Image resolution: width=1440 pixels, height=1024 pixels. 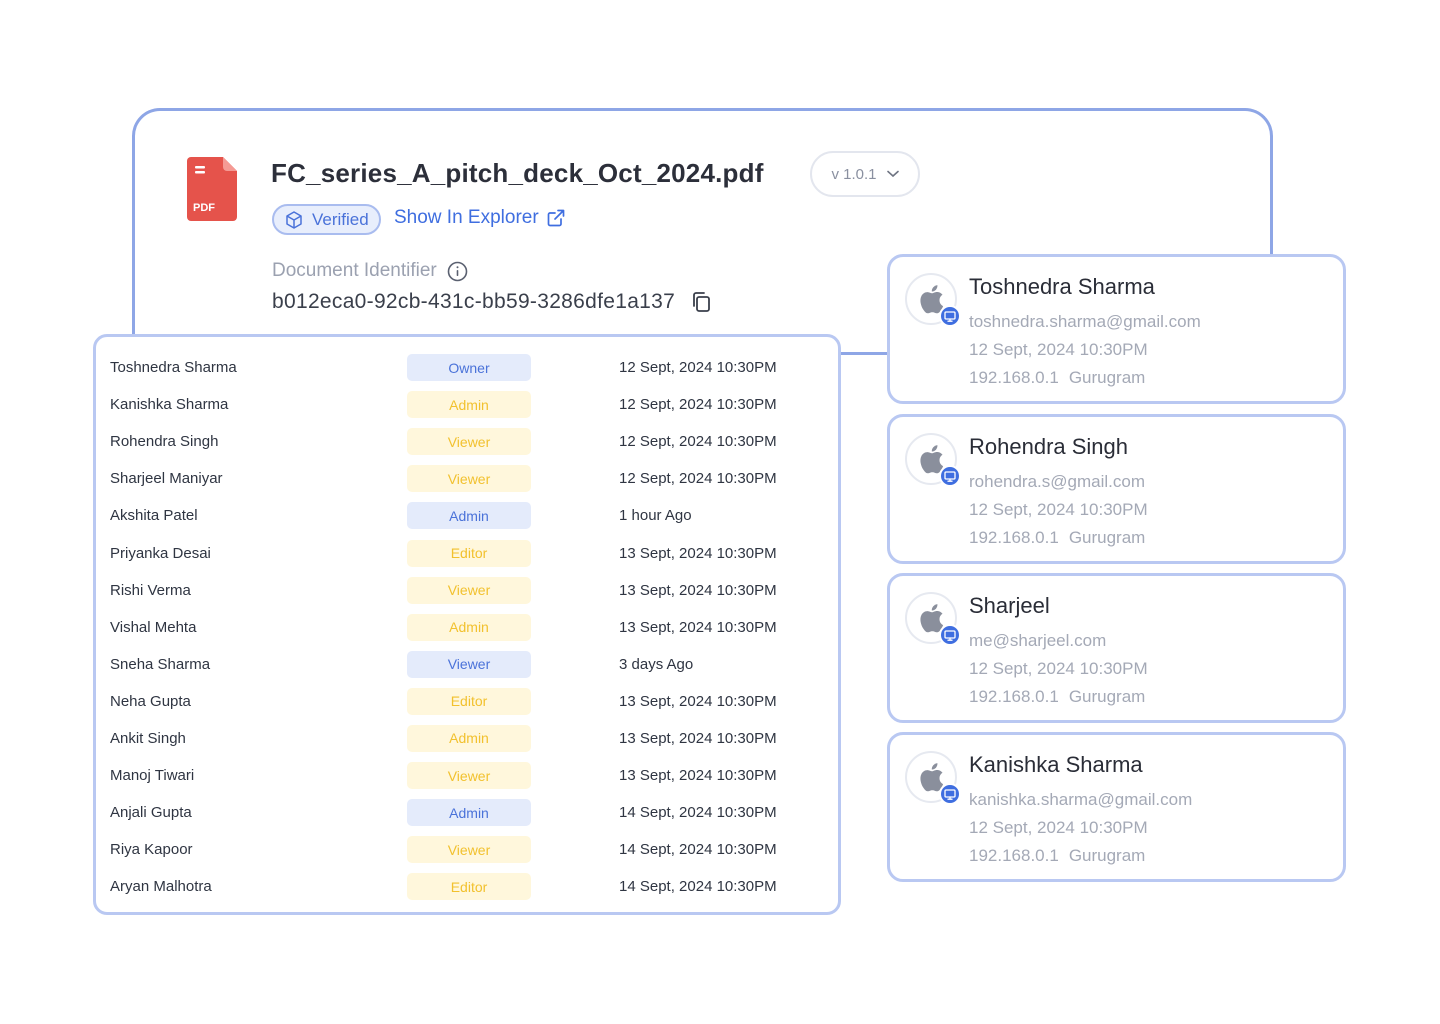 What do you see at coordinates (1085, 321) in the screenshot?
I see `session-email: toshnedra.sharma@gmail.com` at bounding box center [1085, 321].